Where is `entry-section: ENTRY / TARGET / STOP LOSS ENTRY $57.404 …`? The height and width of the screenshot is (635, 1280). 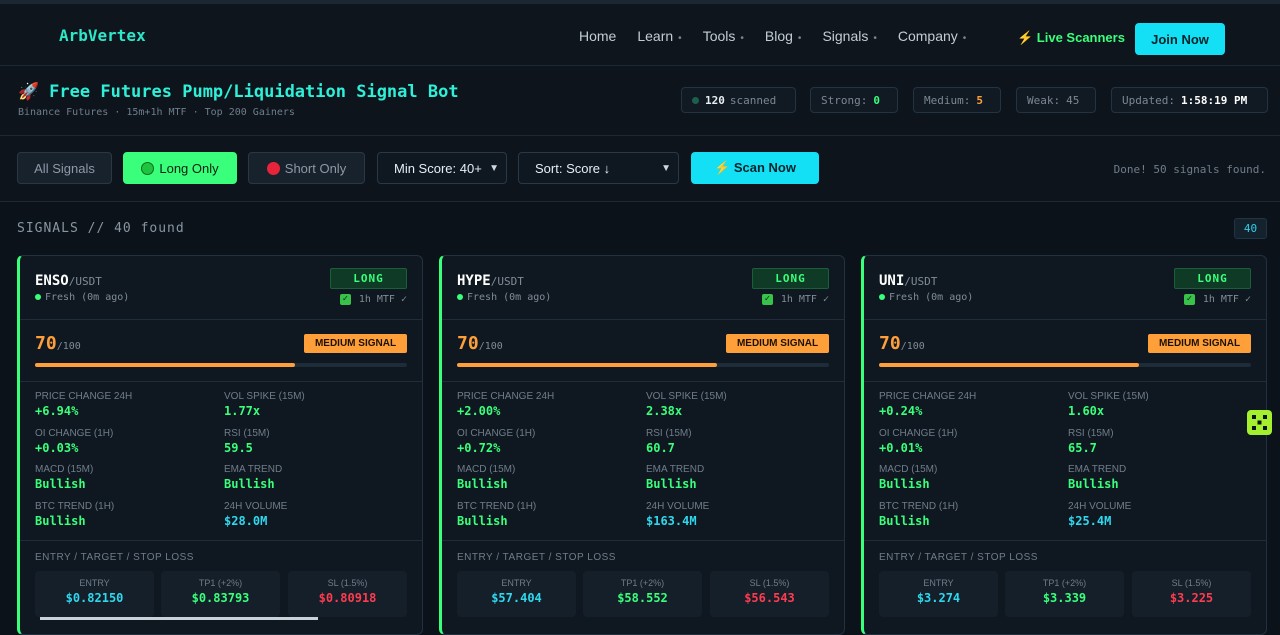 entry-section: ENTRY / TARGET / STOP LOSS ENTRY $57.404 … is located at coordinates (643, 587).